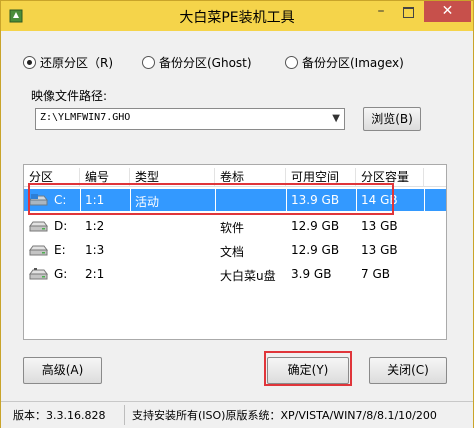 The width and height of the screenshot is (474, 428). I want to click on radio-backup-imagex: 备份分区(Imagex), so click(344, 62).